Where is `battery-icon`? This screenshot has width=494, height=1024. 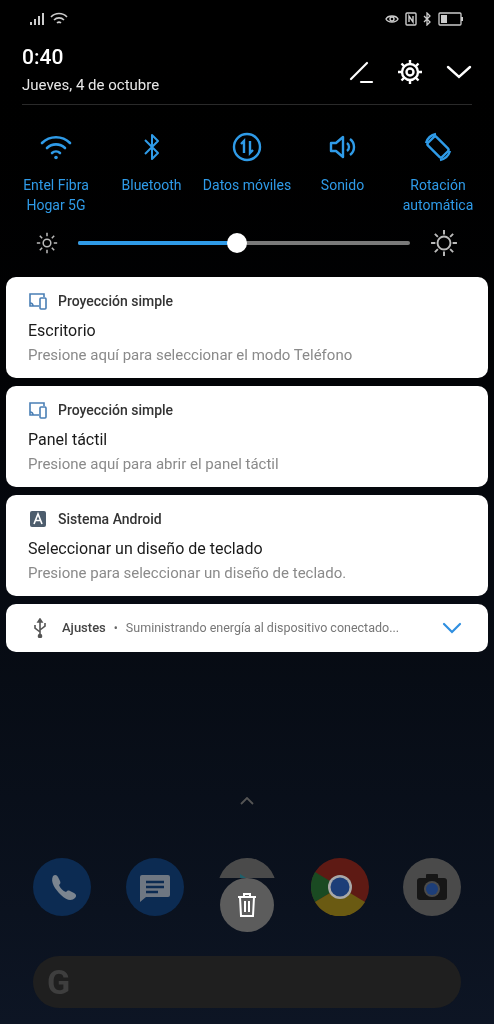 battery-icon is located at coordinates (451, 19).